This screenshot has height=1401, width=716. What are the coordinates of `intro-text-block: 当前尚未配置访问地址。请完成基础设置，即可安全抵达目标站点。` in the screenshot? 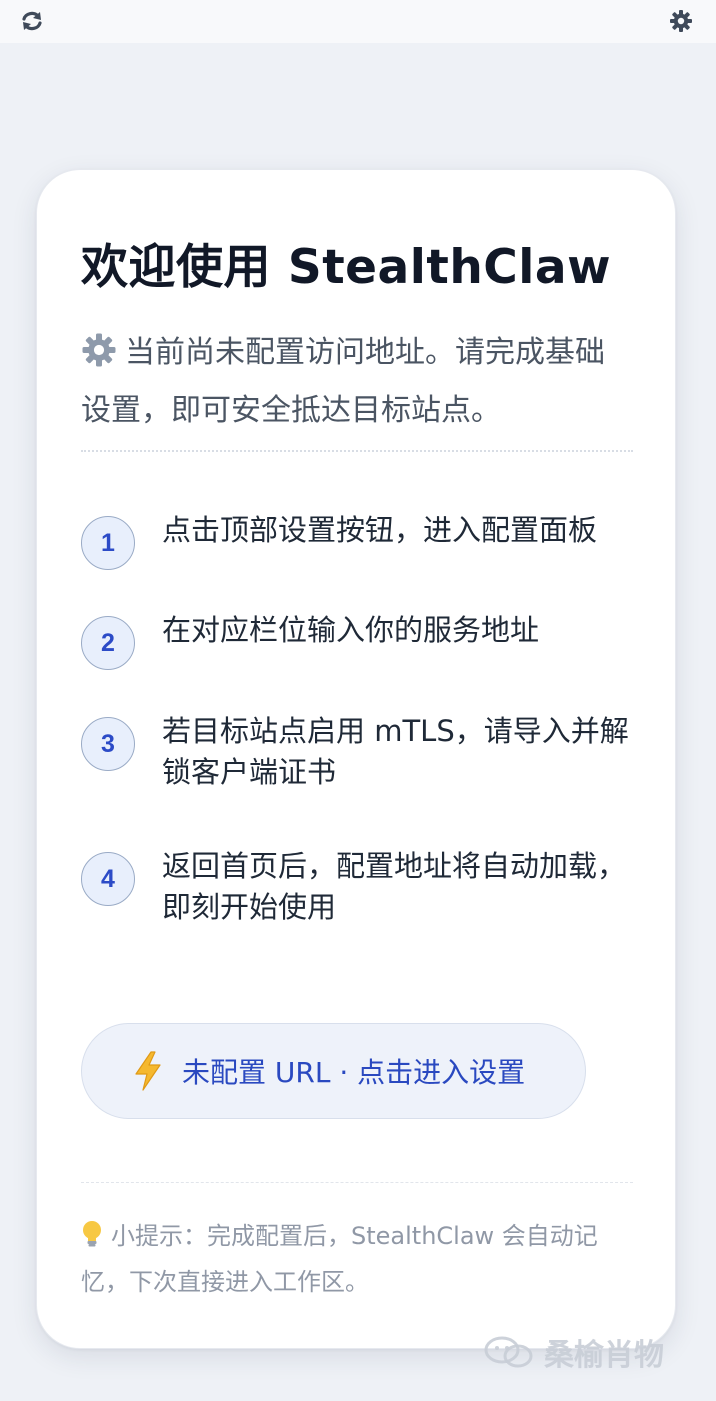 It's located at (351, 382).